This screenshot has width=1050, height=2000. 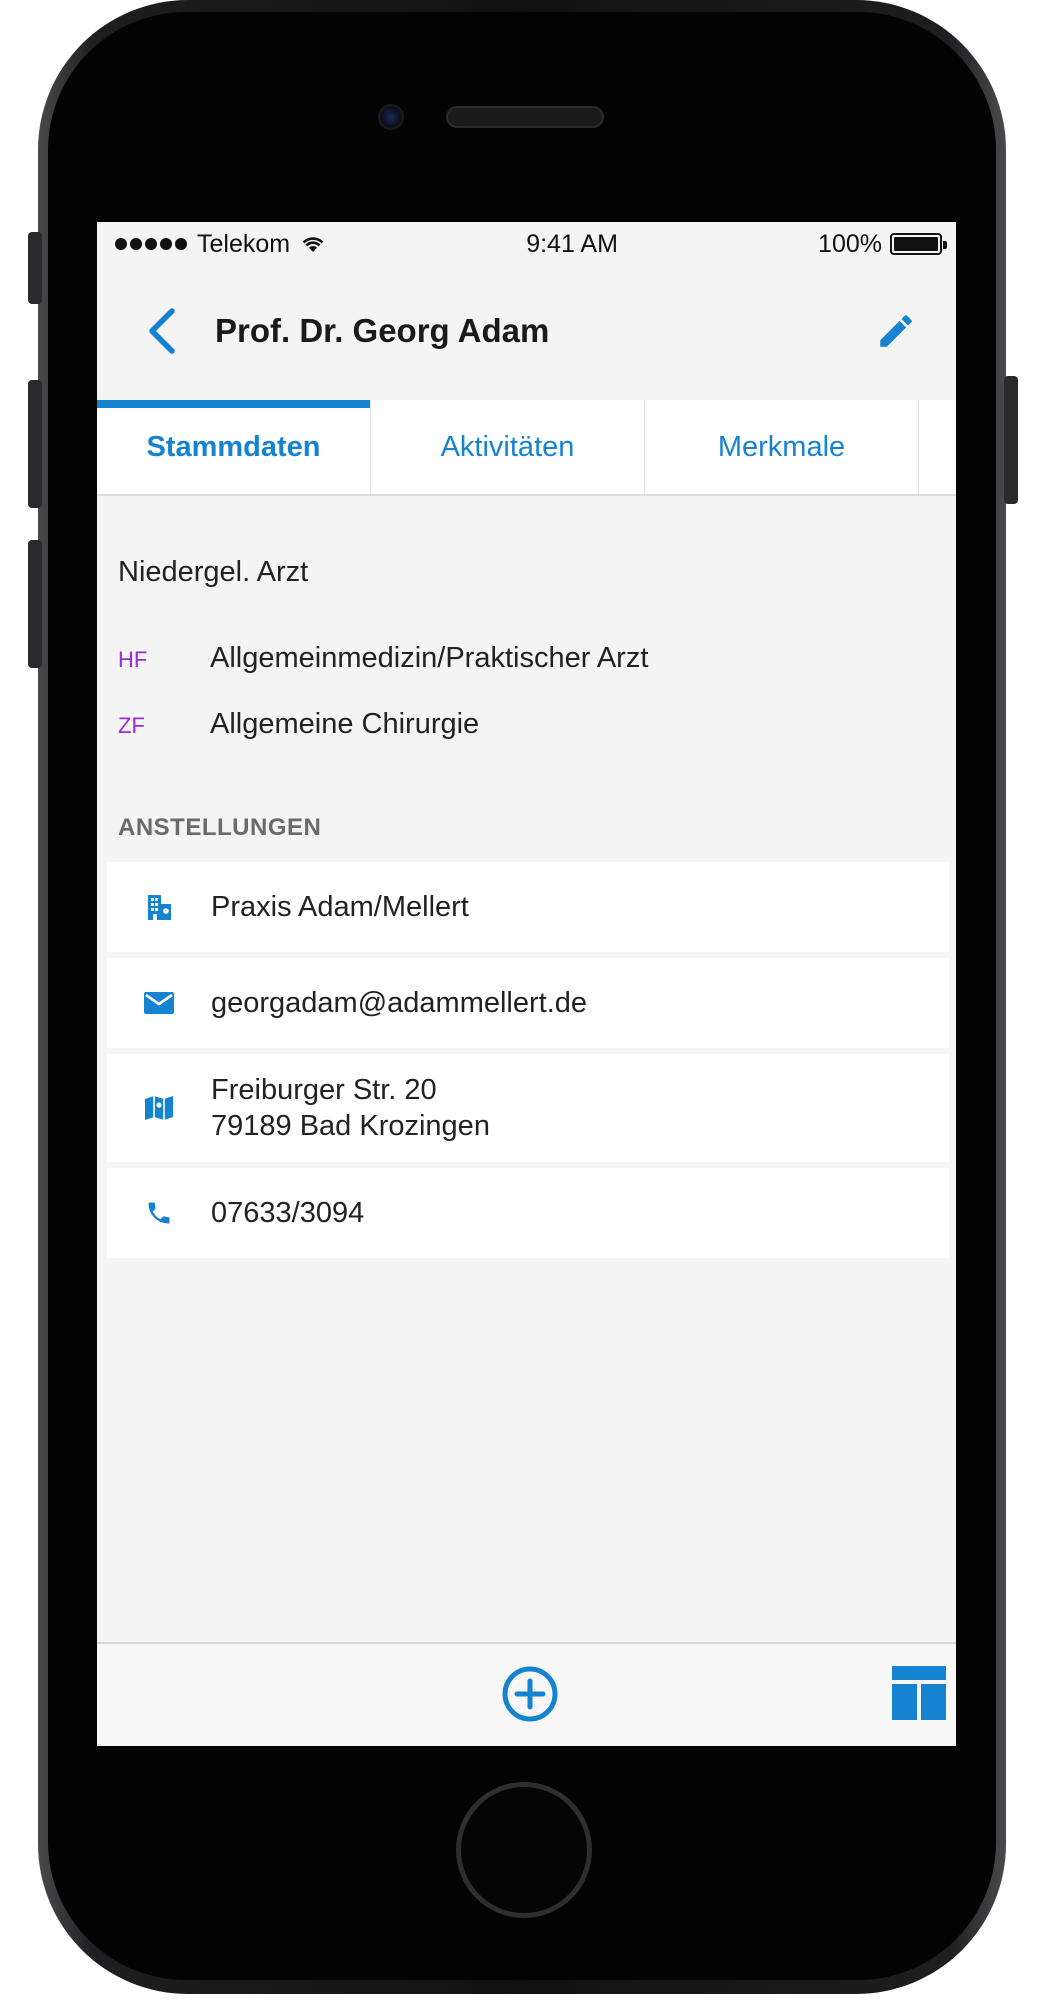 I want to click on specialty-row: ZF Allgemeine Chirurgie, so click(x=298, y=724).